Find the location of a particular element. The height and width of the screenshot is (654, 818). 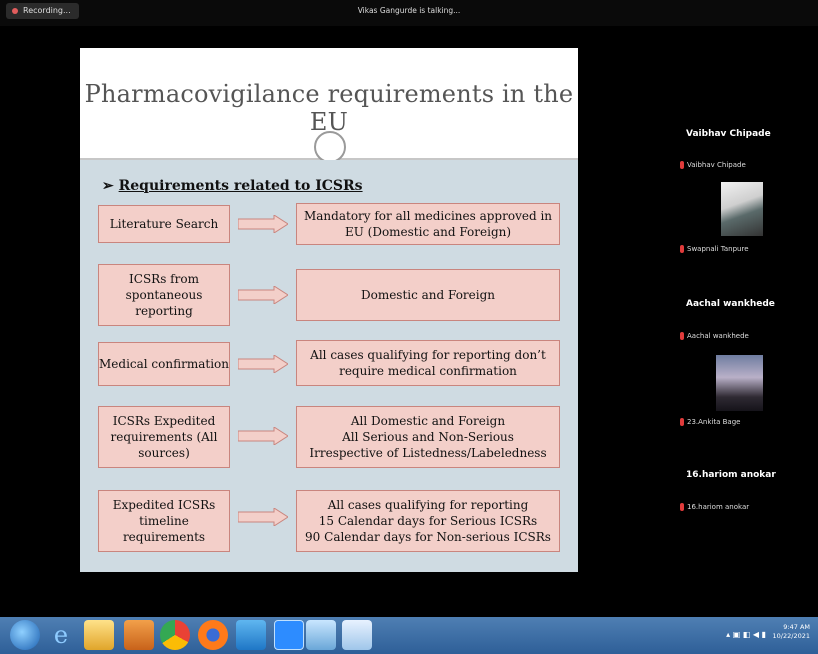

clock: 9:47 AM 10/22/2021 is located at coordinates (791, 632).